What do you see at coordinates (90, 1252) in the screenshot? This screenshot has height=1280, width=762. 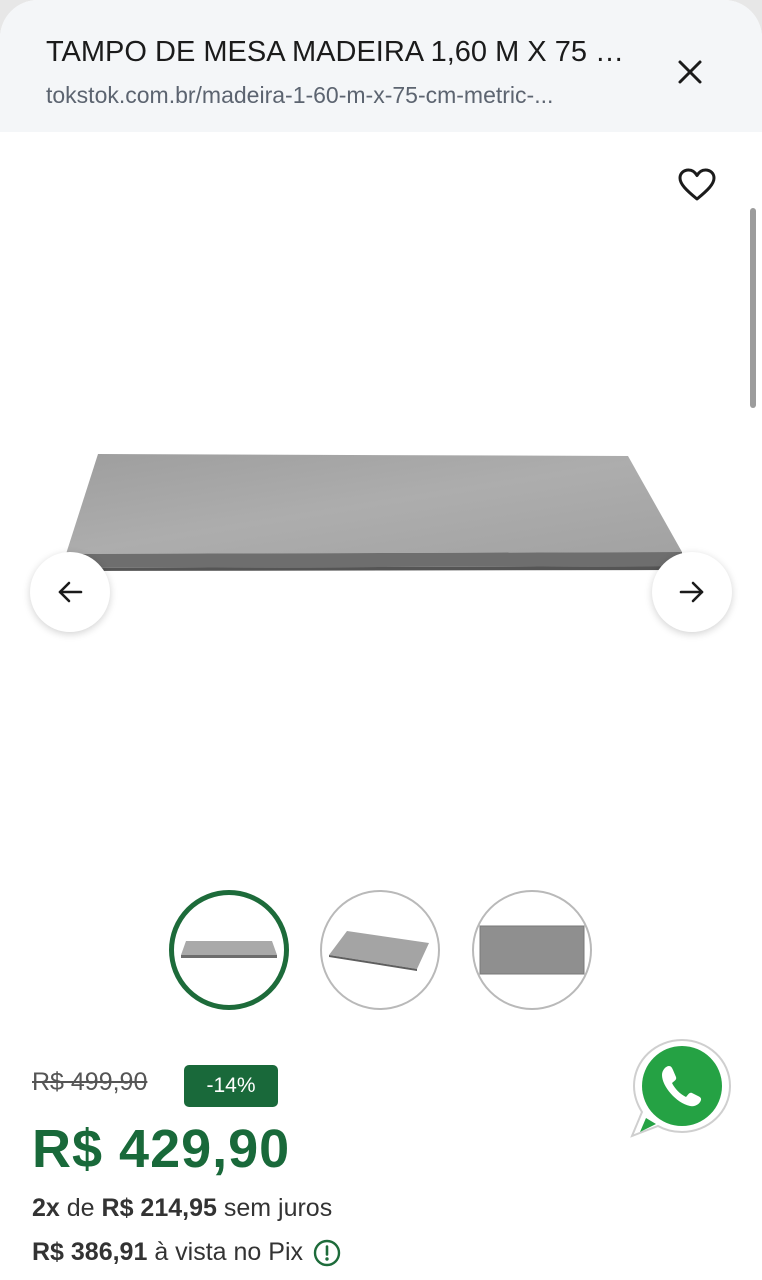 I see `pix-price: R$ 386,91` at bounding box center [90, 1252].